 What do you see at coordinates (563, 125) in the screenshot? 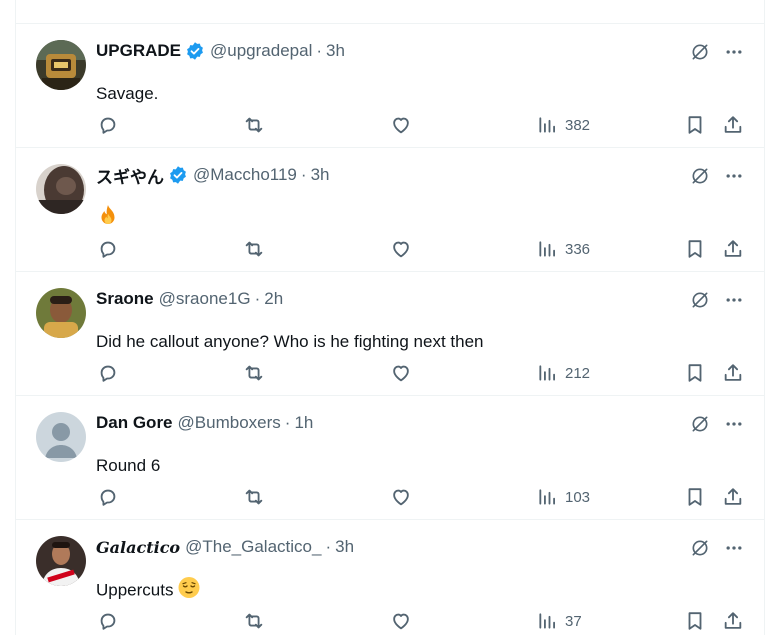
I see `views-button: 382` at bounding box center [563, 125].